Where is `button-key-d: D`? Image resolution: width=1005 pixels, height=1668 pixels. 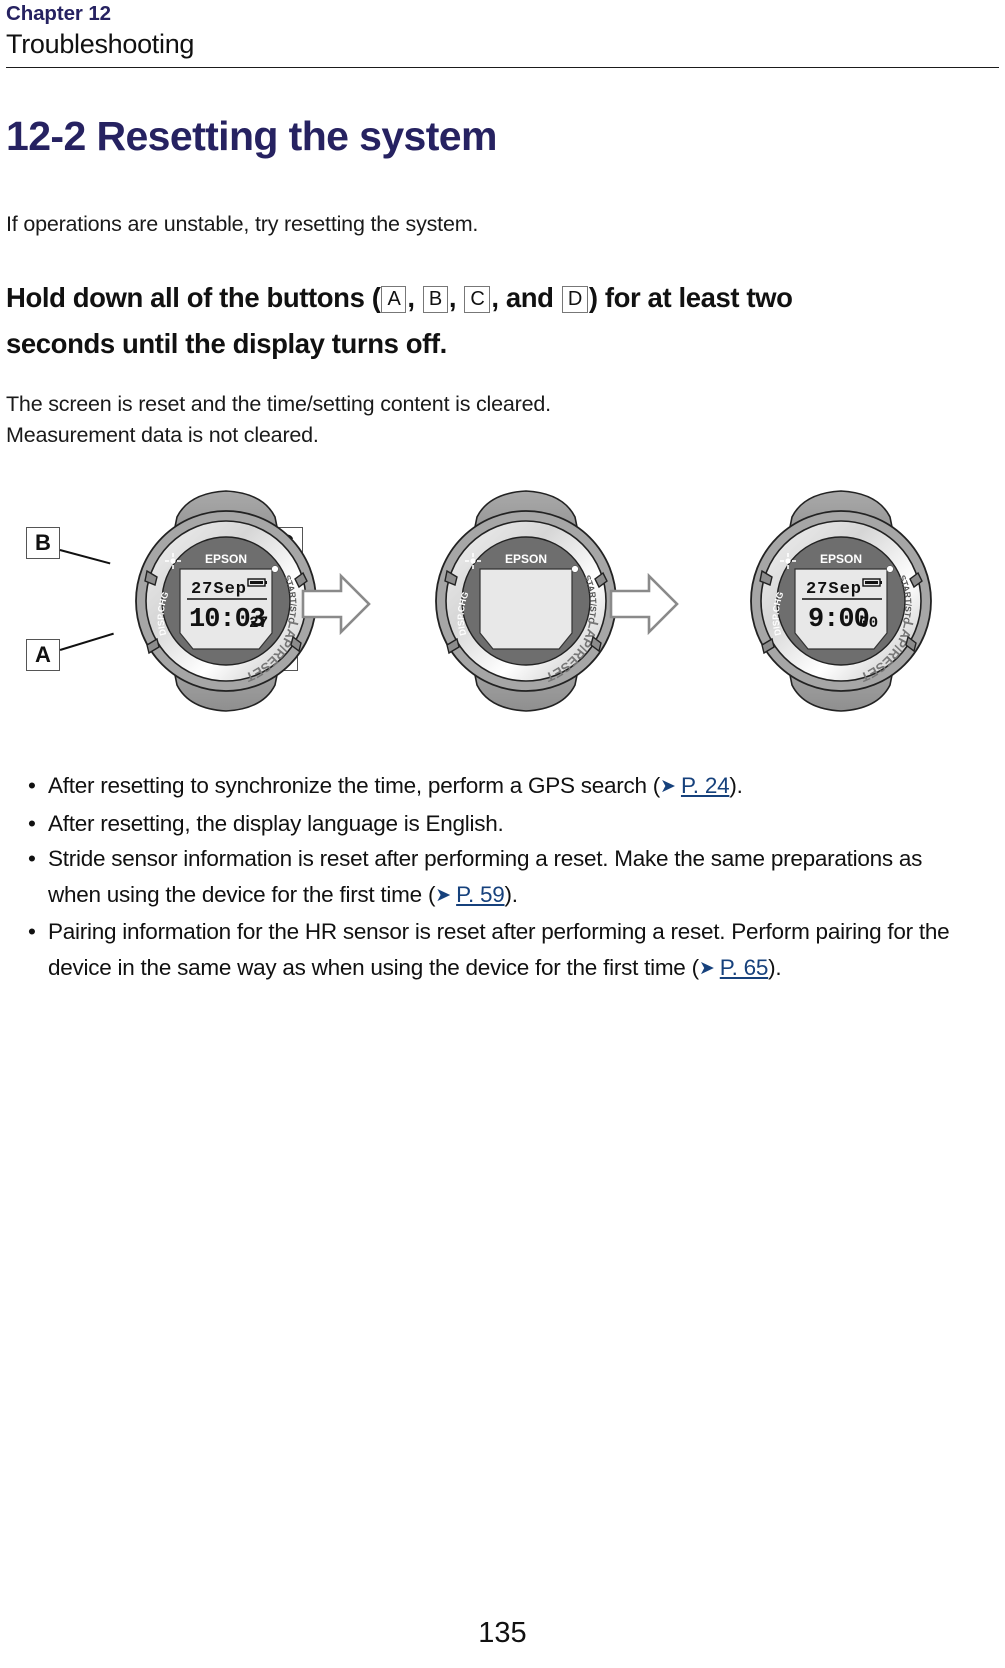 button-key-d: D is located at coordinates (574, 299).